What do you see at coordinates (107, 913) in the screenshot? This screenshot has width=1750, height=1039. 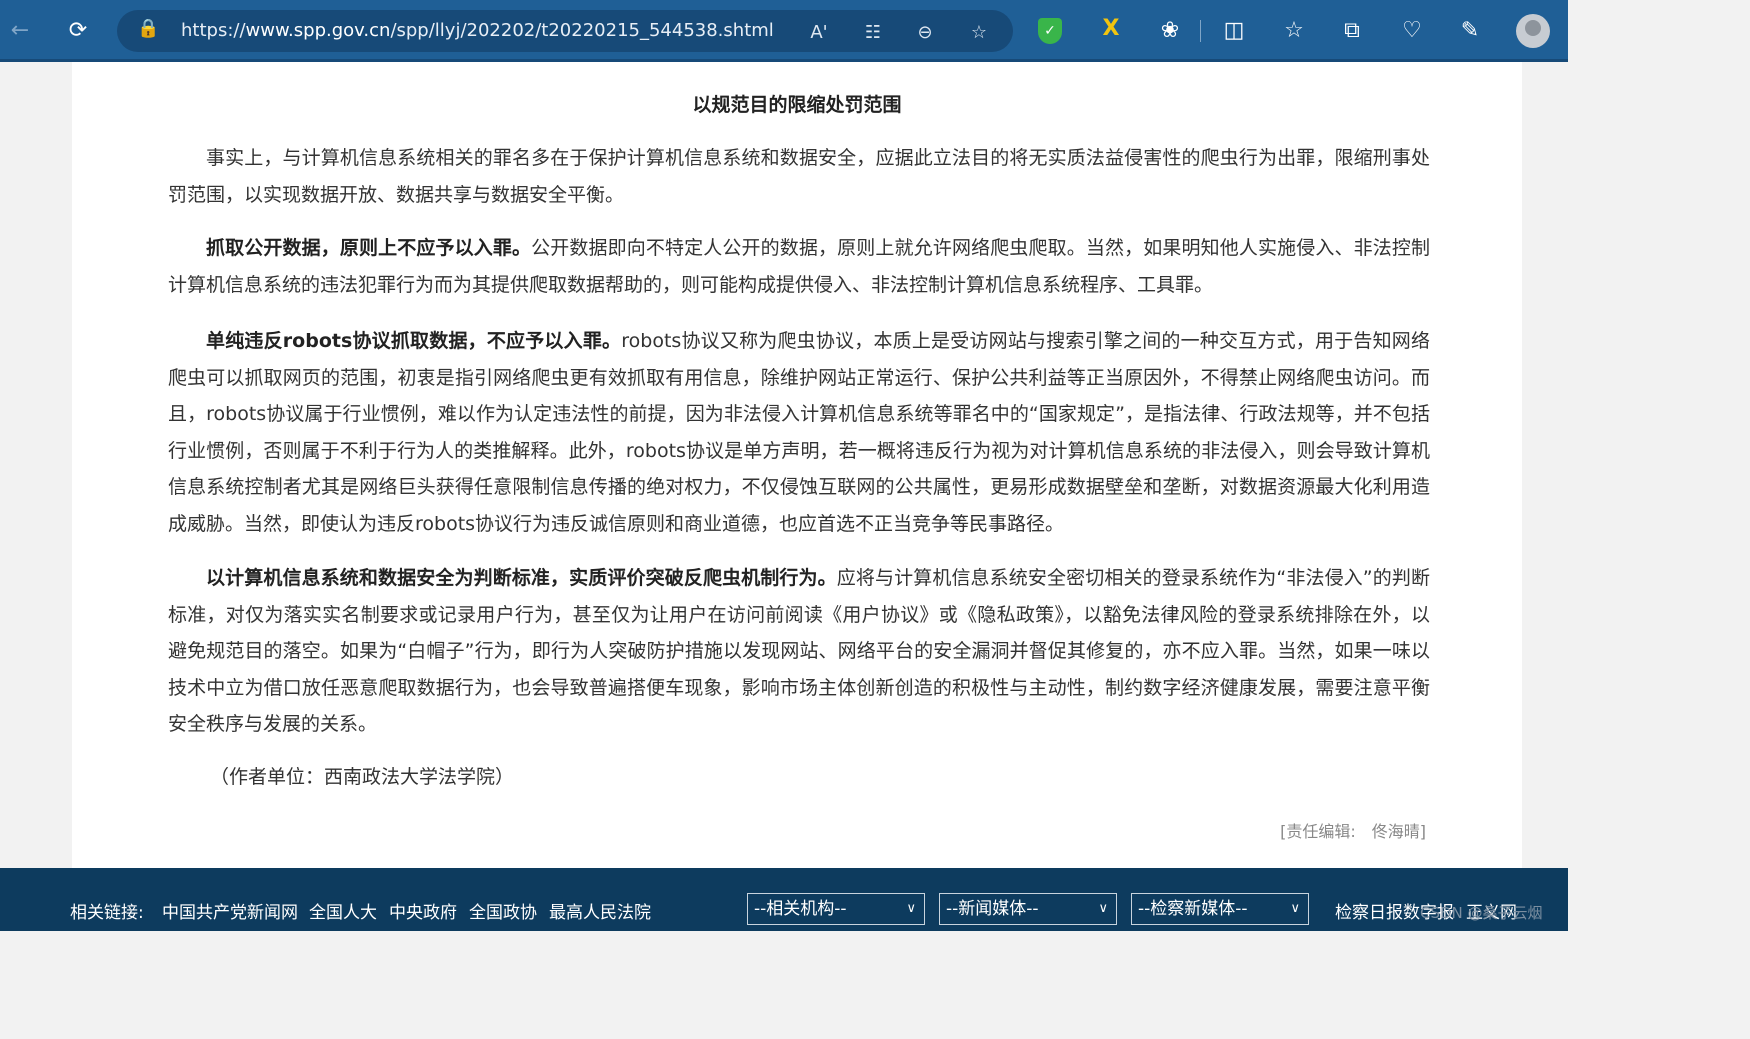 I see `related-links-label: 相关链接:` at bounding box center [107, 913].